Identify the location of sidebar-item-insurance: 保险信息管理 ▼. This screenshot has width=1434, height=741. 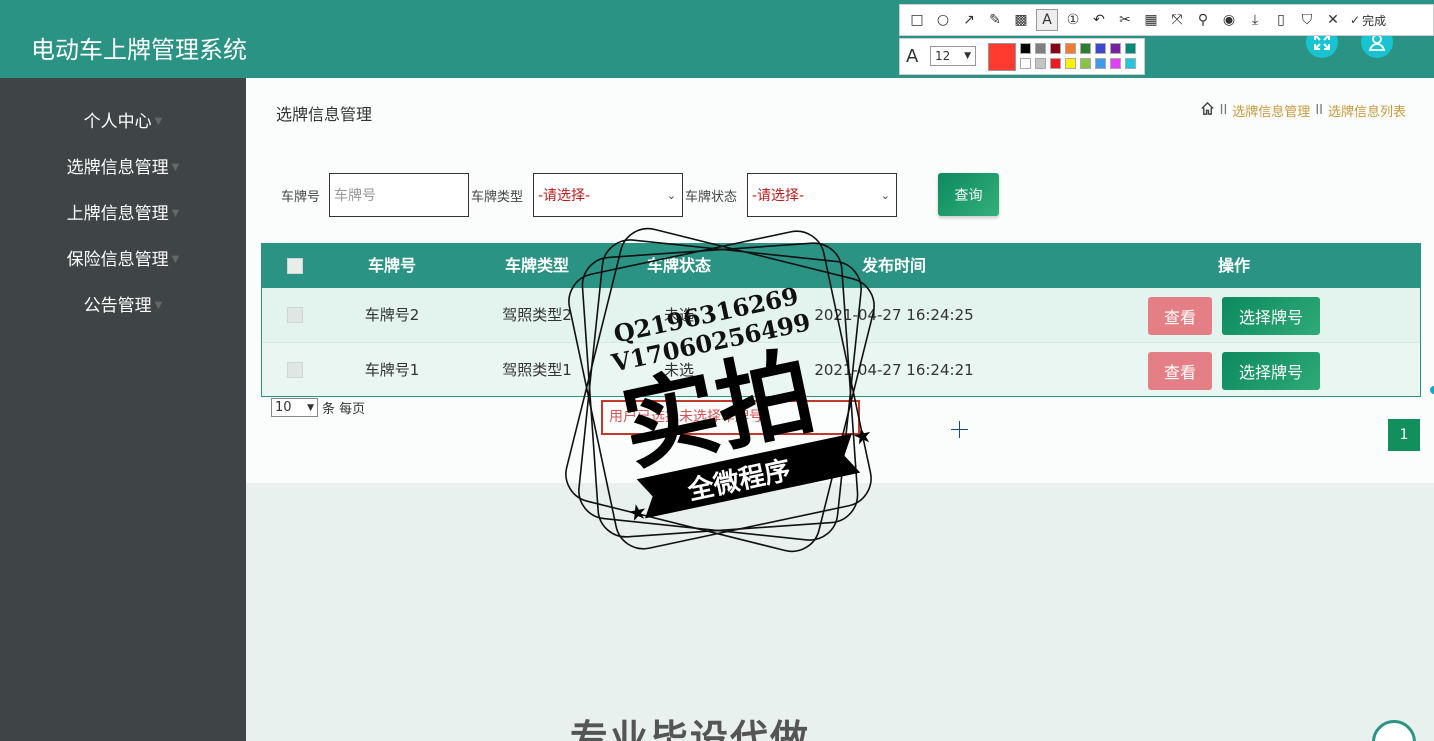
(123, 260).